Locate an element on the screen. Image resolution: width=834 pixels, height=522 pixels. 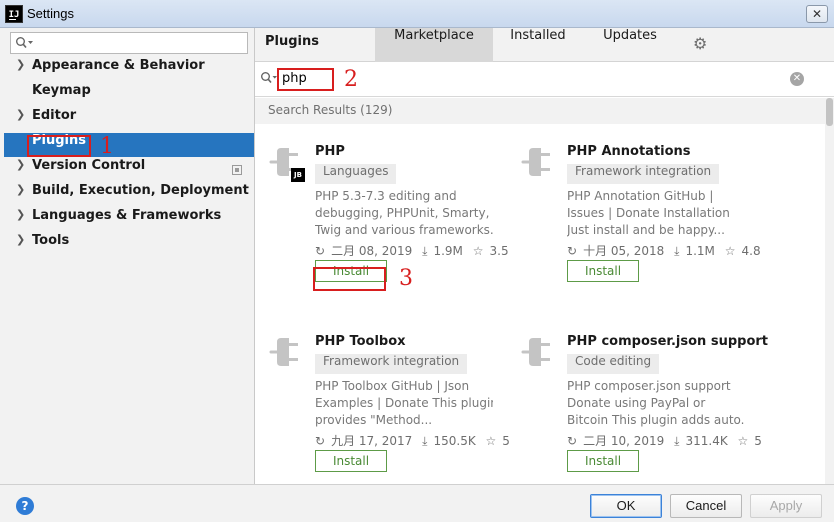
sidebar-item-label: Keymap is located at coordinates (61, 90).